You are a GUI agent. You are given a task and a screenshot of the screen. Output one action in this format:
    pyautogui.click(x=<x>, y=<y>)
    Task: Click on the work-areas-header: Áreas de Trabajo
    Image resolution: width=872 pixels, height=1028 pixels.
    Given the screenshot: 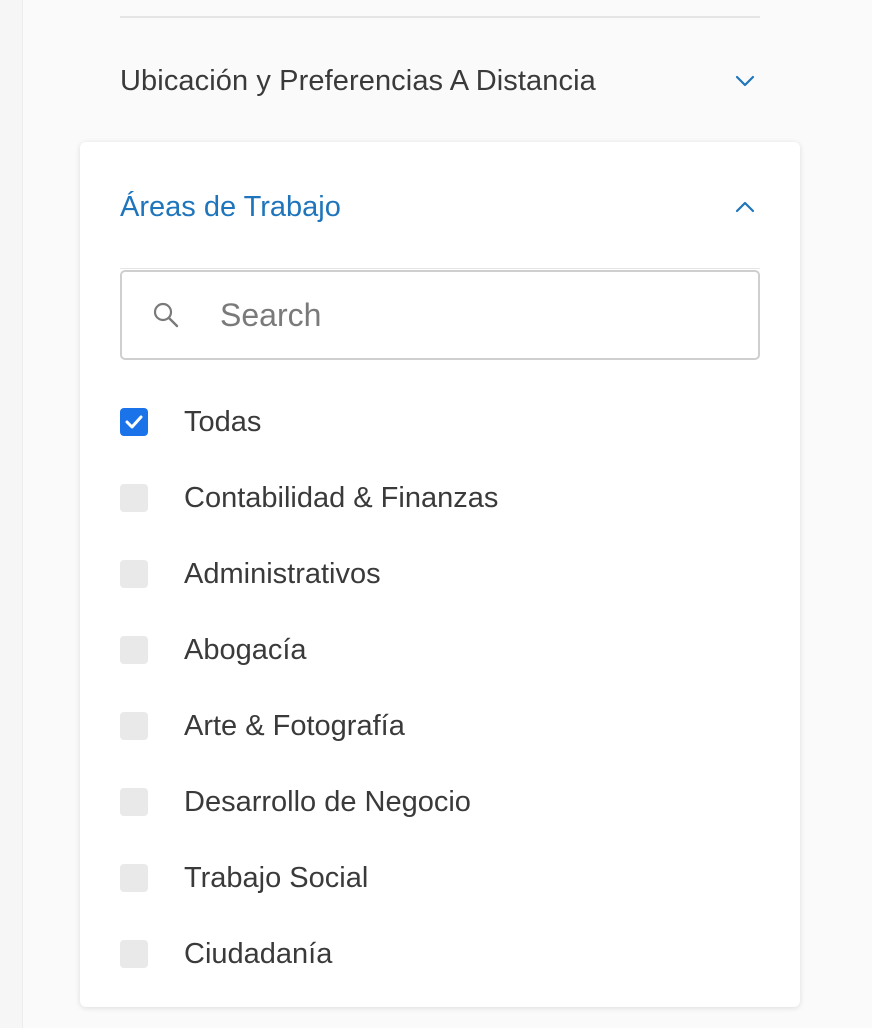 What is the action you would take?
    pyautogui.click(x=440, y=207)
    